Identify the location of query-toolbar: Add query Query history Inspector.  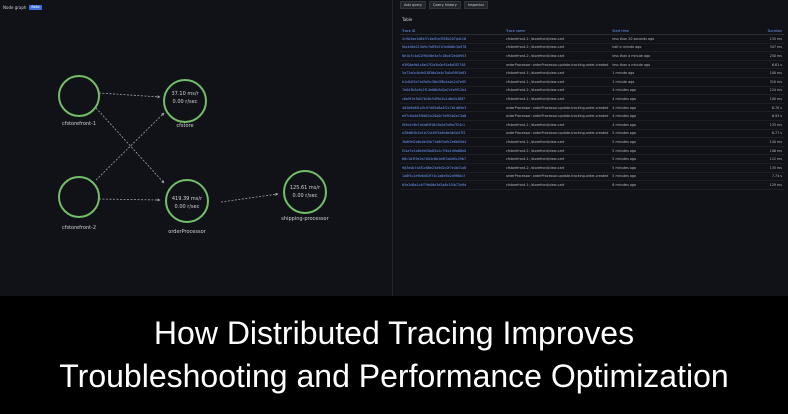
(444, 5).